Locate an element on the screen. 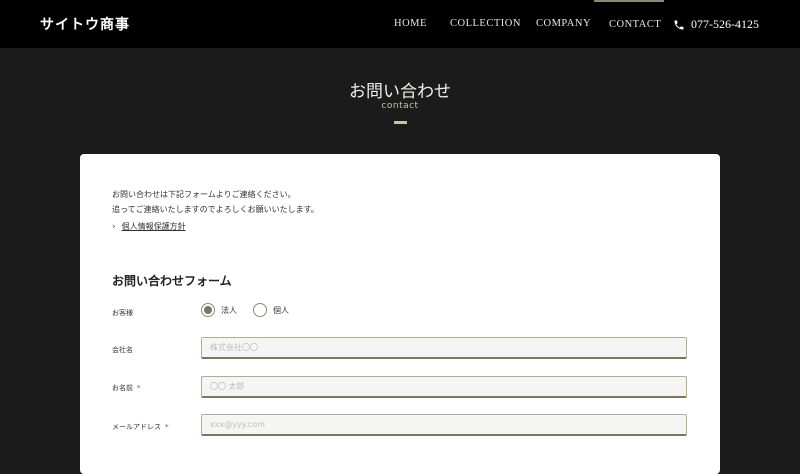  customer-type-label: お客様 is located at coordinates (122, 313).